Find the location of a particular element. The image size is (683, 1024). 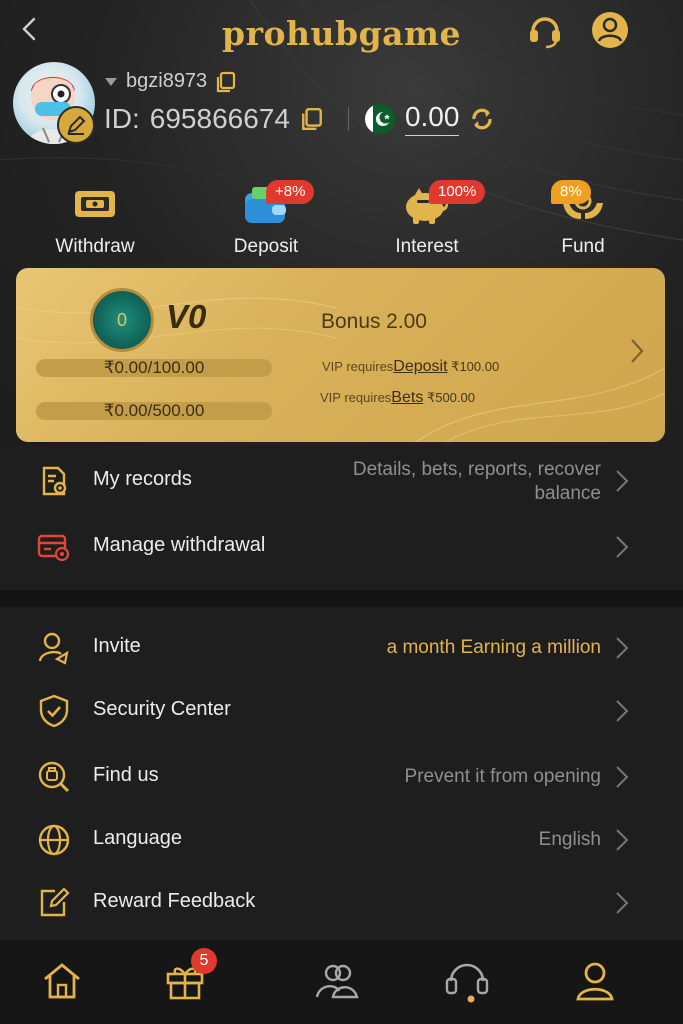

copy-id-icon is located at coordinates (312, 119).